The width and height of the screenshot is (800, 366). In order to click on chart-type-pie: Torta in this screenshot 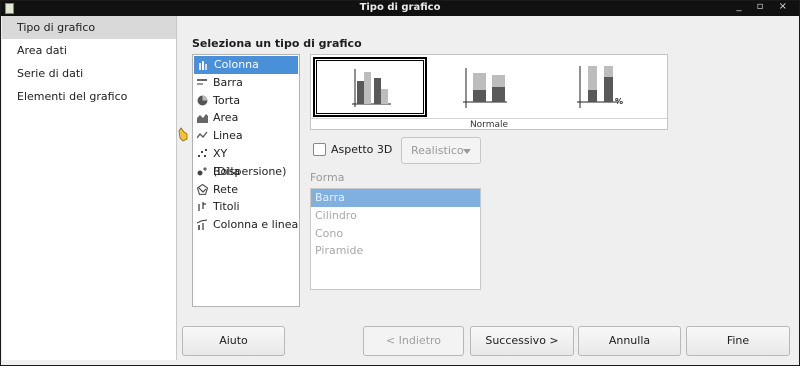, I will do `click(246, 101)`.